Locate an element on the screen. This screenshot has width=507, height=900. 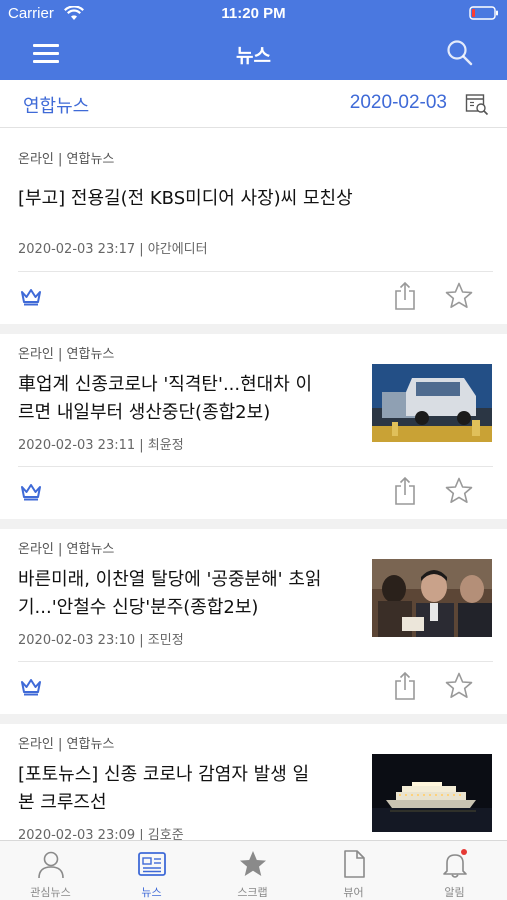
article-meta: 2020-02-03 23:09 | 김호준 is located at coordinates (101, 834).